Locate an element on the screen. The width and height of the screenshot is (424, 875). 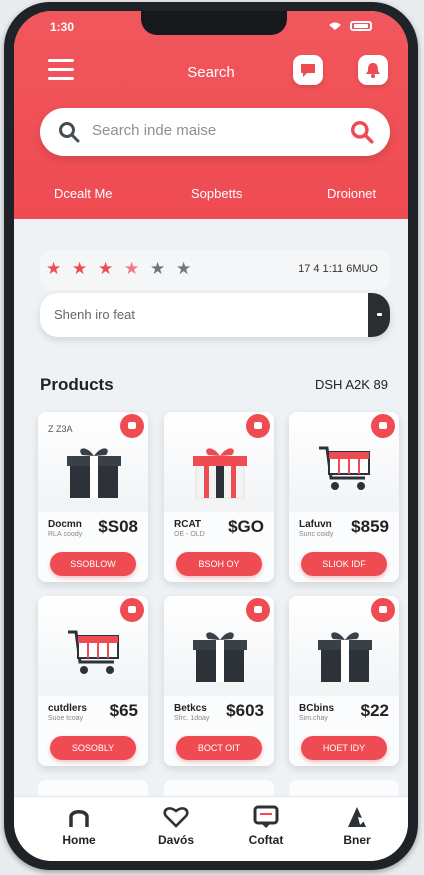
product-price: $22 is located at coordinates (374, 710).